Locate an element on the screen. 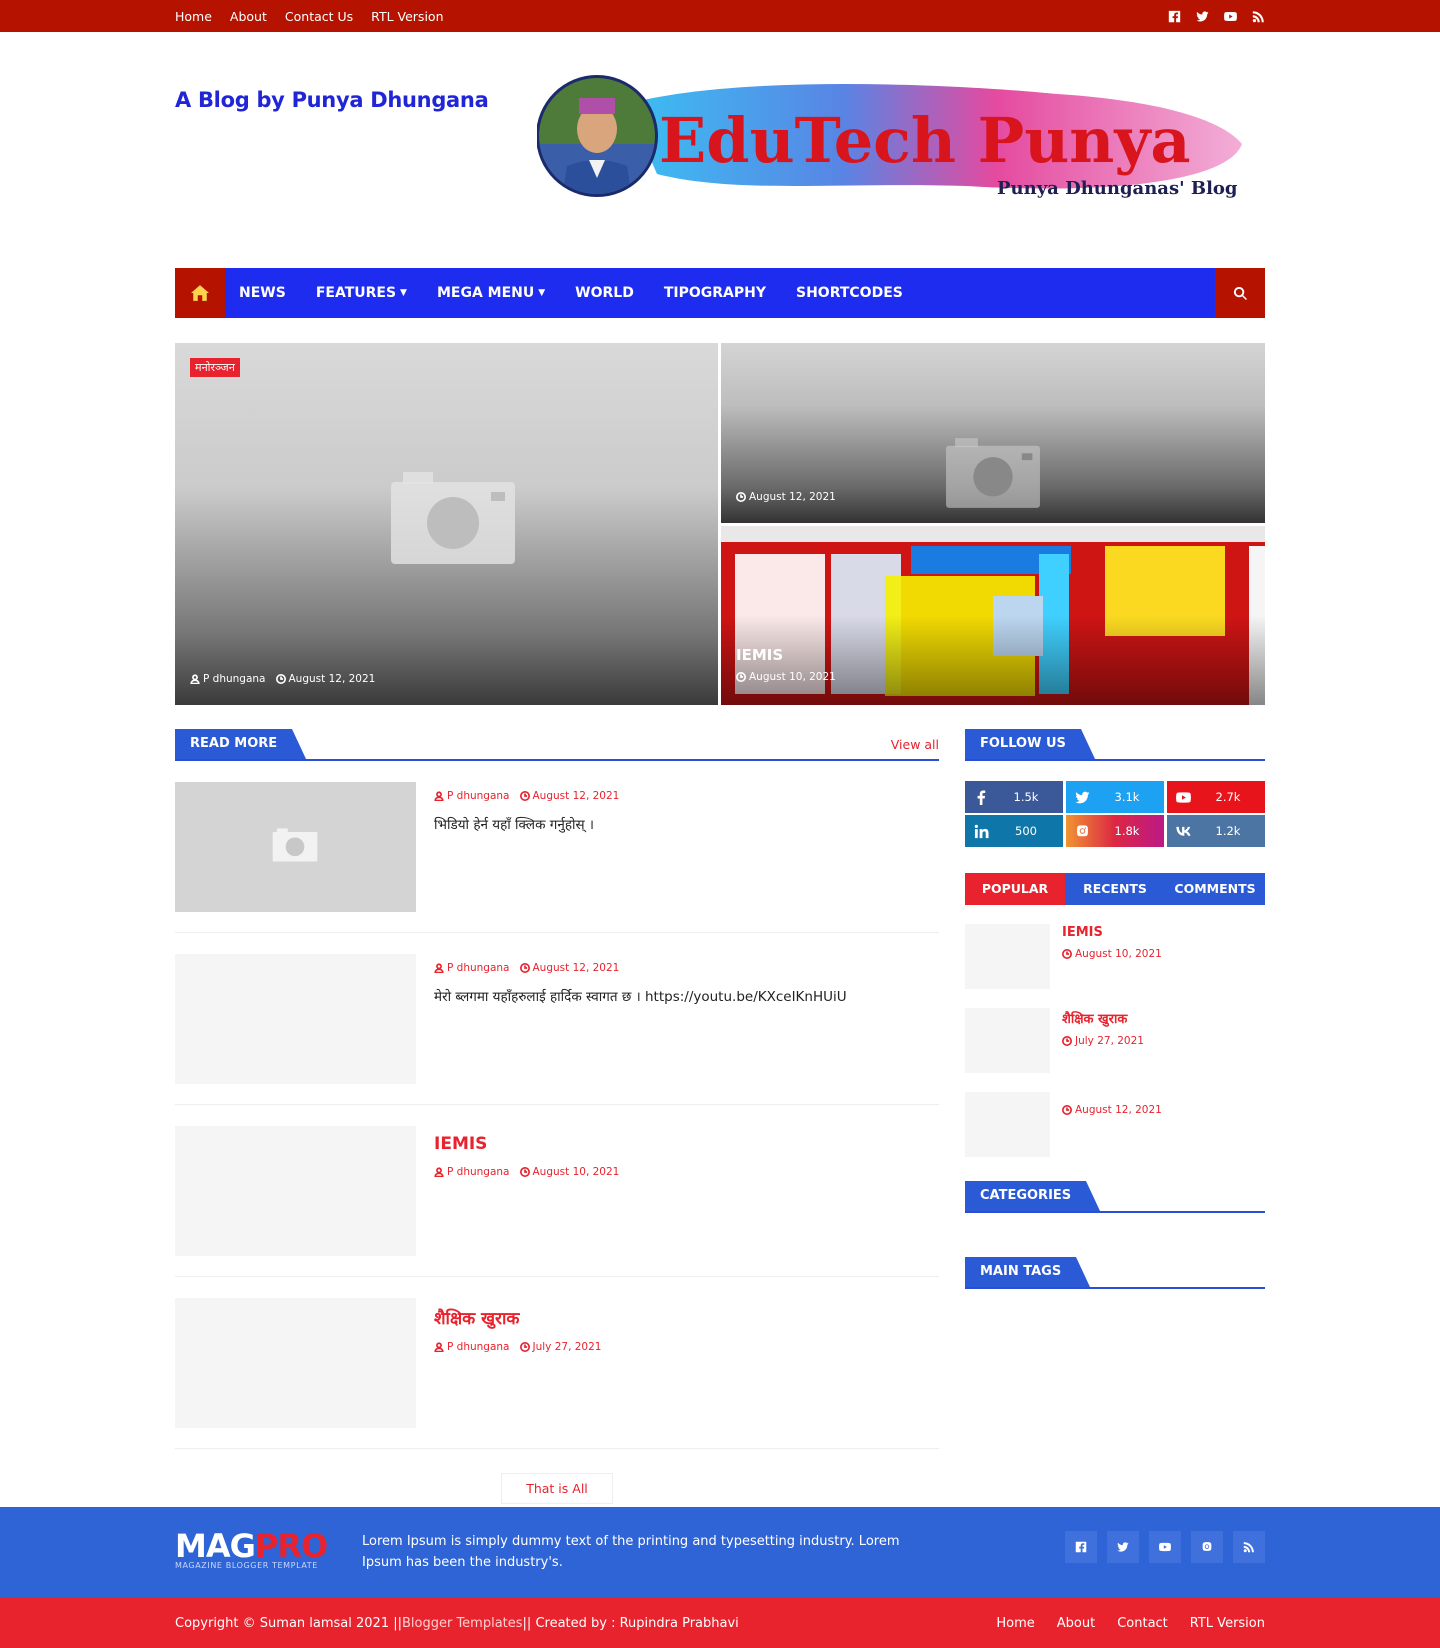 The width and height of the screenshot is (1440, 1648). post-date: July 27, 2021 is located at coordinates (1109, 1041).